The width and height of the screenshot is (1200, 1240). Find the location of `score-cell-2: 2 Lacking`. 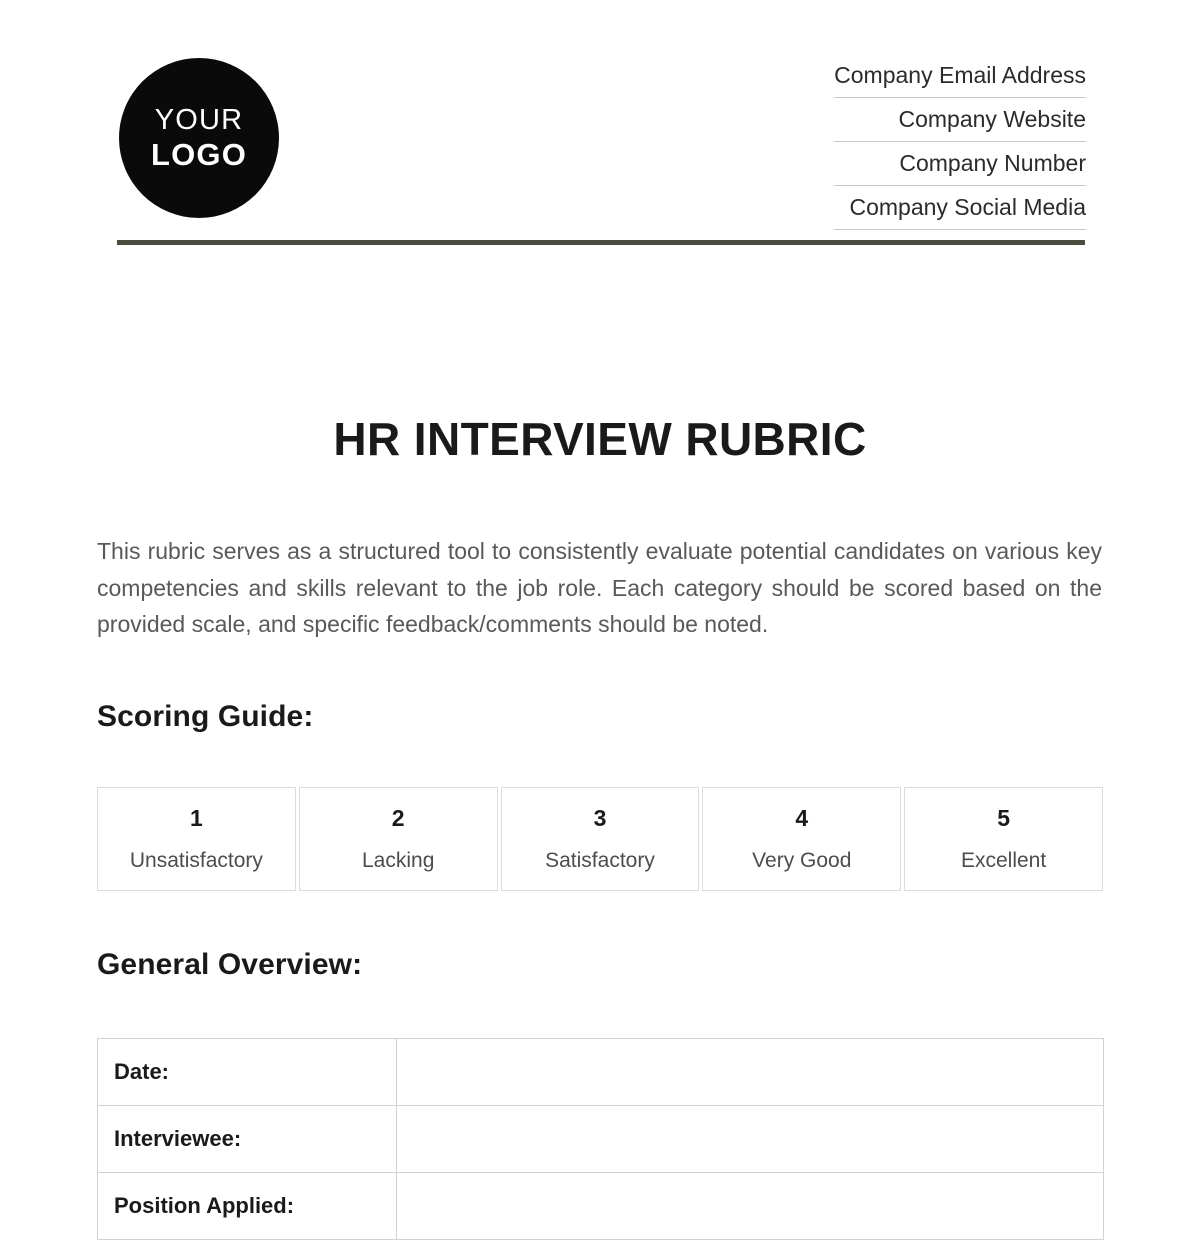

score-cell-2: 2 Lacking is located at coordinates (398, 839).